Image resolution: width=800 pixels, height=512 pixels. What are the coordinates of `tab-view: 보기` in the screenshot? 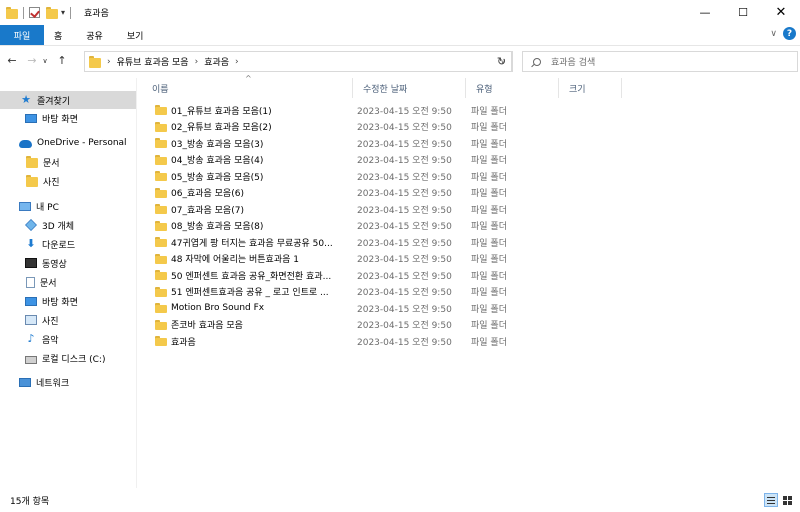 It's located at (135, 35).